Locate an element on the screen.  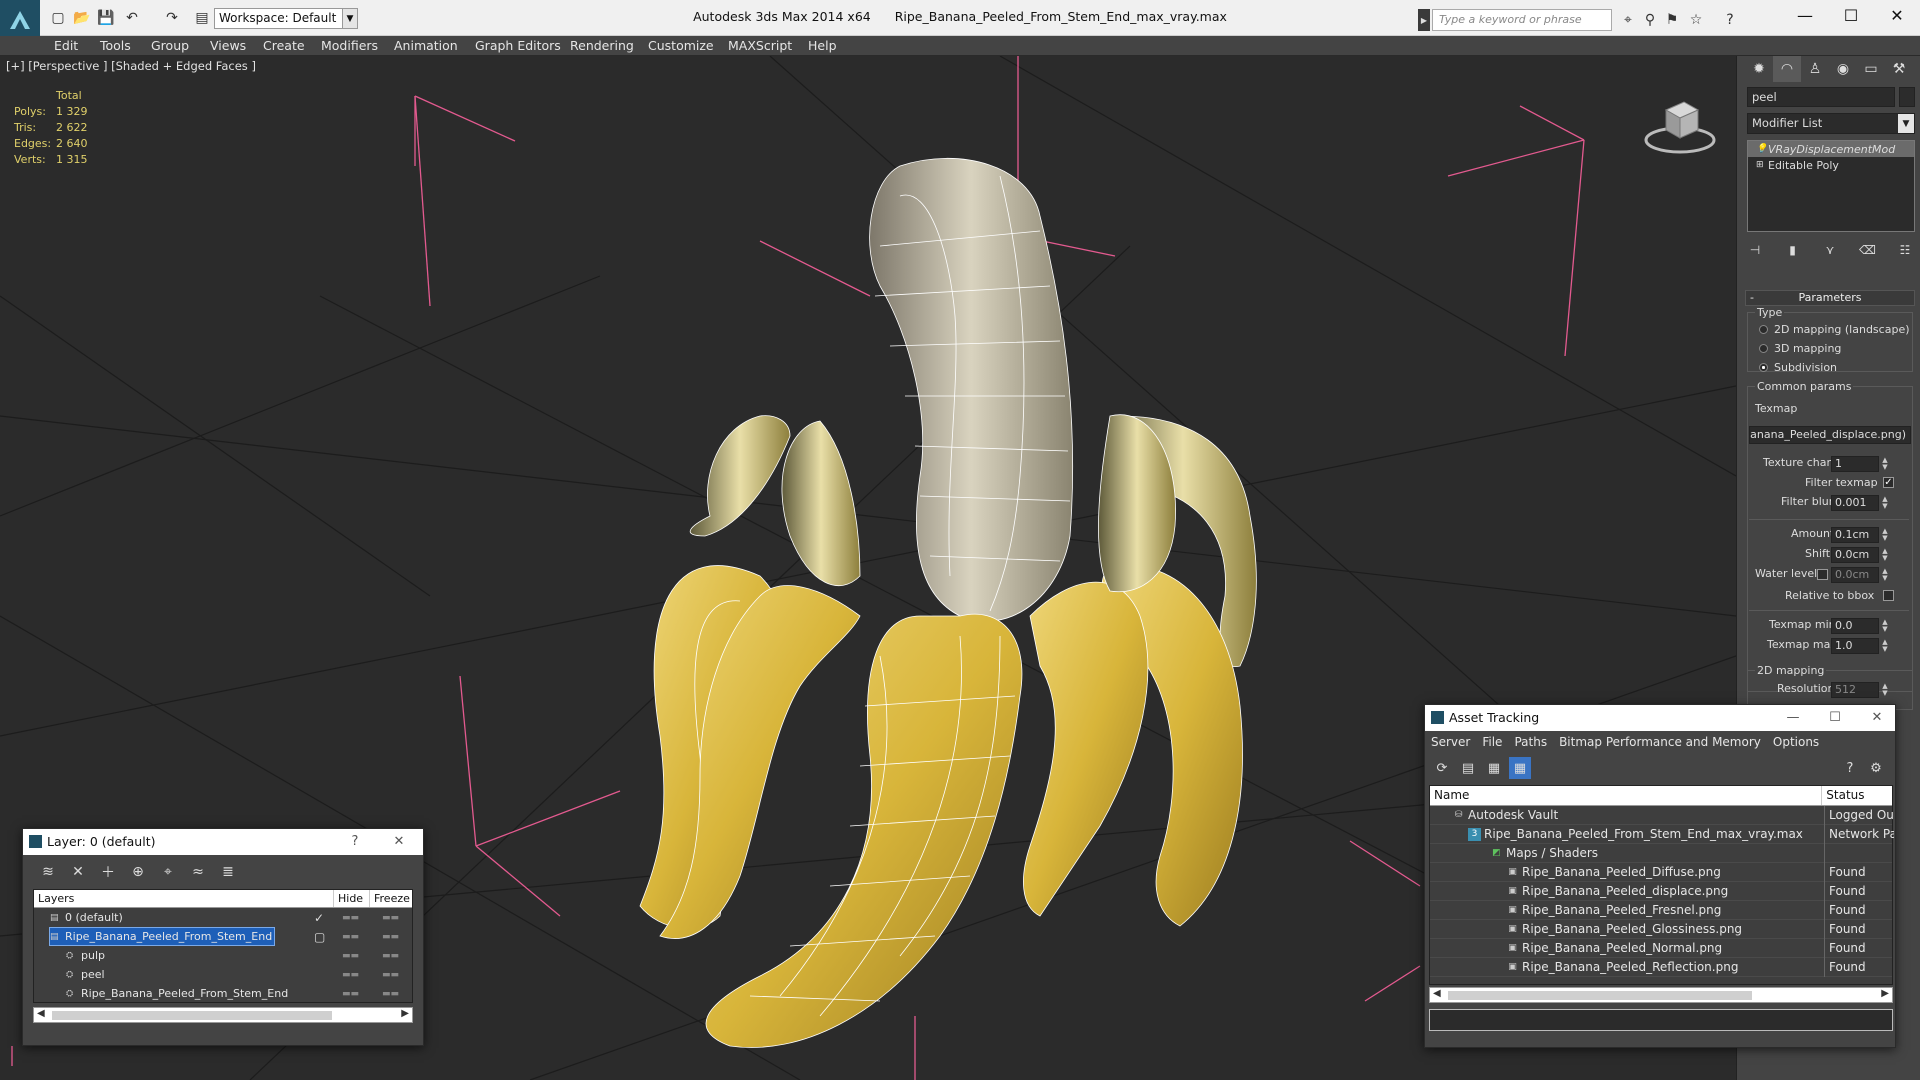
layer-row: ⛭ Ripe_Banana_Peeled_From_Stem_End ▬▬ ▬▬ is located at coordinates (223, 993).